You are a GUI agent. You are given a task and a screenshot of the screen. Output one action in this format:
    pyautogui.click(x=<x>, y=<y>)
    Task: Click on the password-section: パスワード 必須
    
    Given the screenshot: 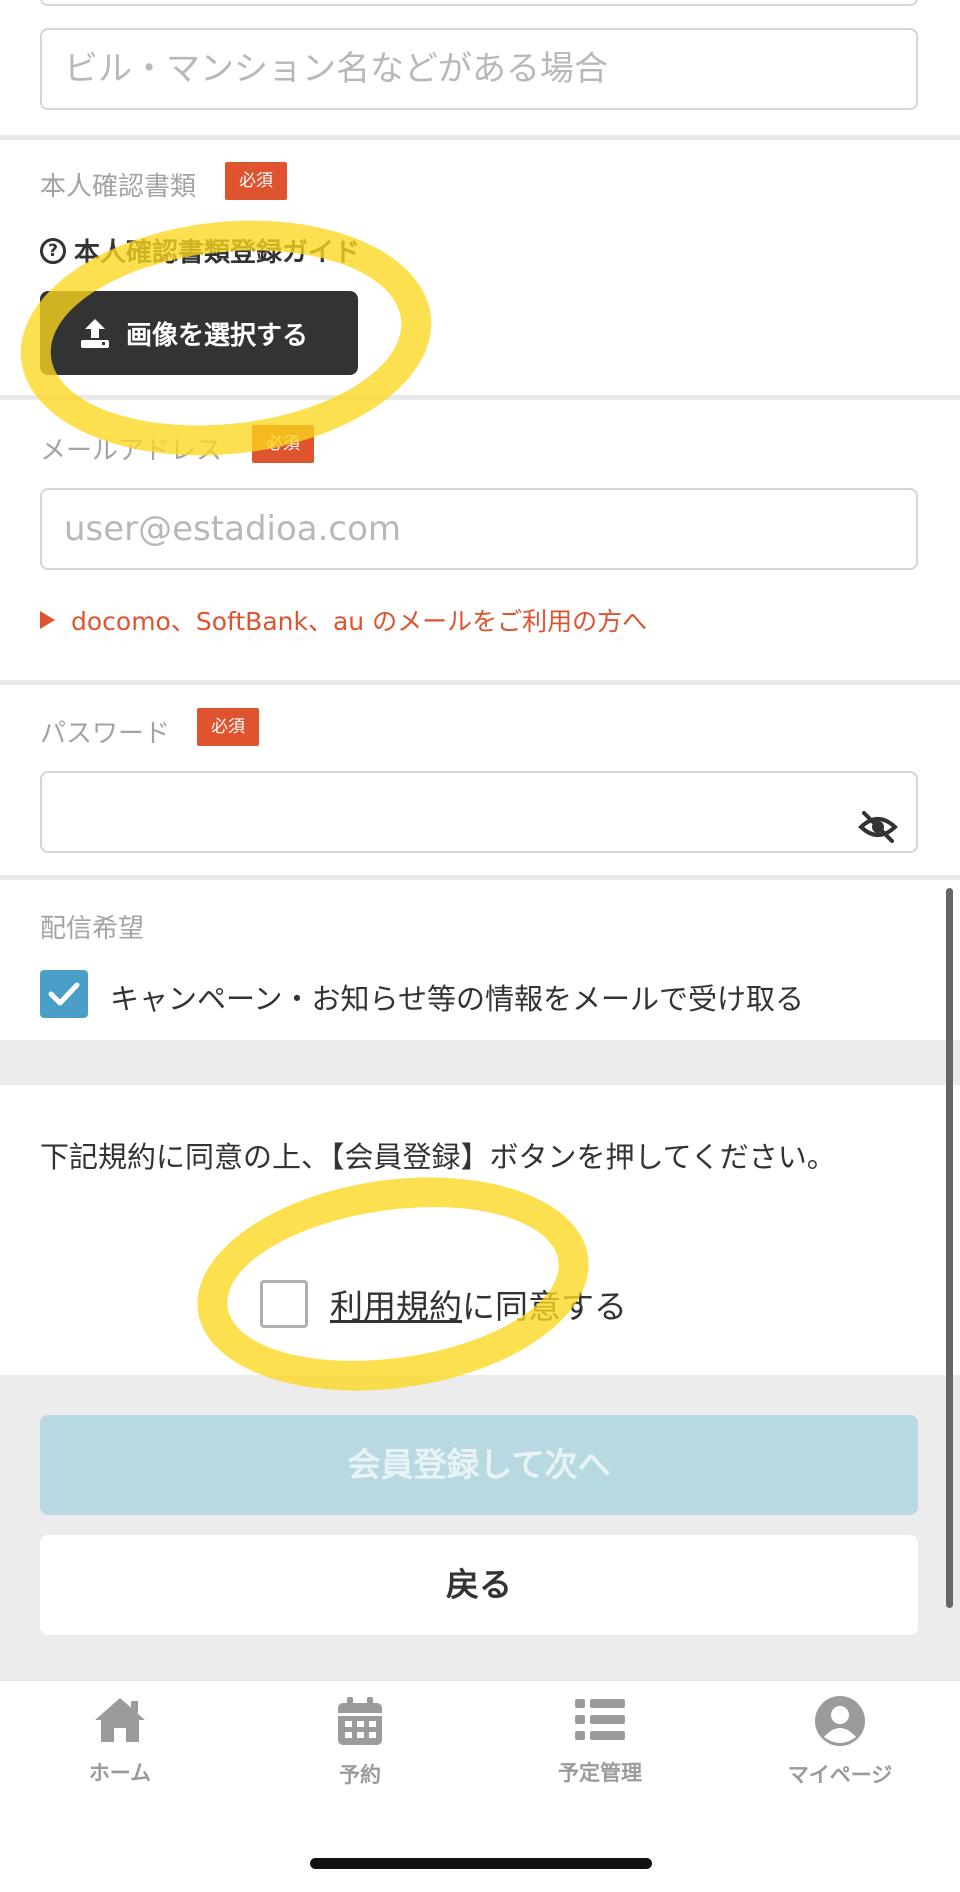 What is the action you would take?
    pyautogui.click(x=480, y=780)
    